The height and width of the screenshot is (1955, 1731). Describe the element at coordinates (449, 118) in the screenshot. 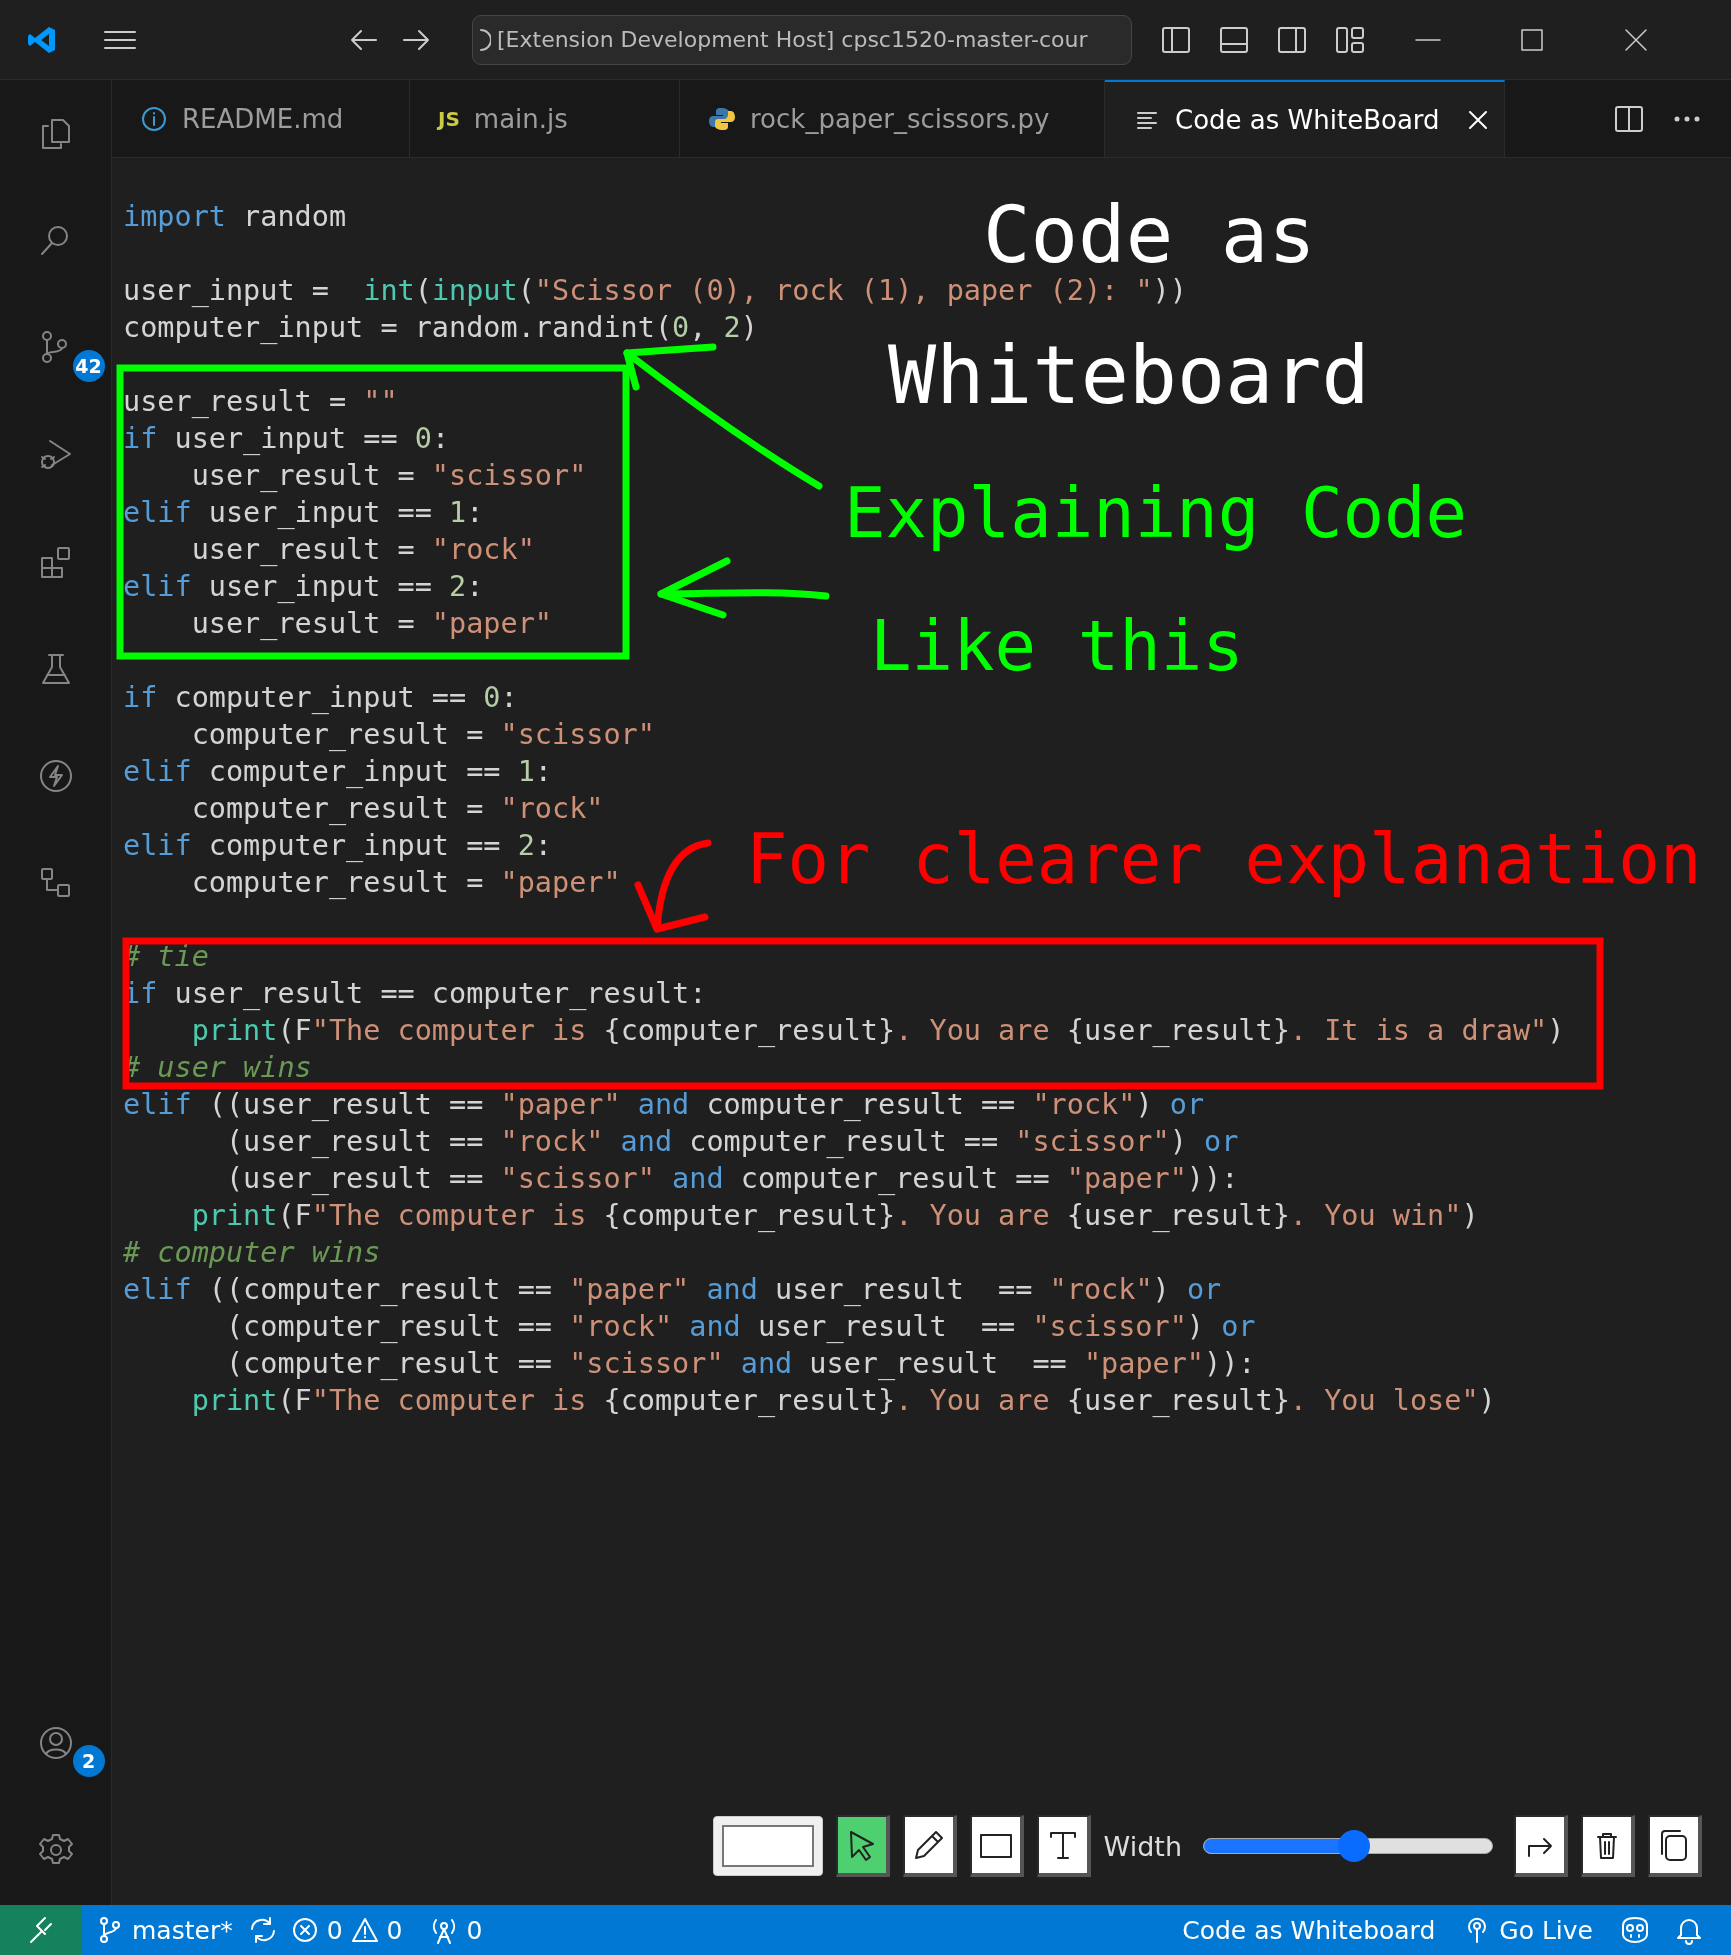

I see `js-file-icon: JS` at that location.